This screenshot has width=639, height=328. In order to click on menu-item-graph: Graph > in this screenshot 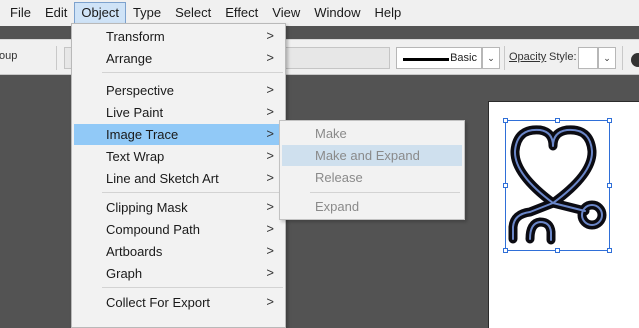, I will do `click(178, 273)`.